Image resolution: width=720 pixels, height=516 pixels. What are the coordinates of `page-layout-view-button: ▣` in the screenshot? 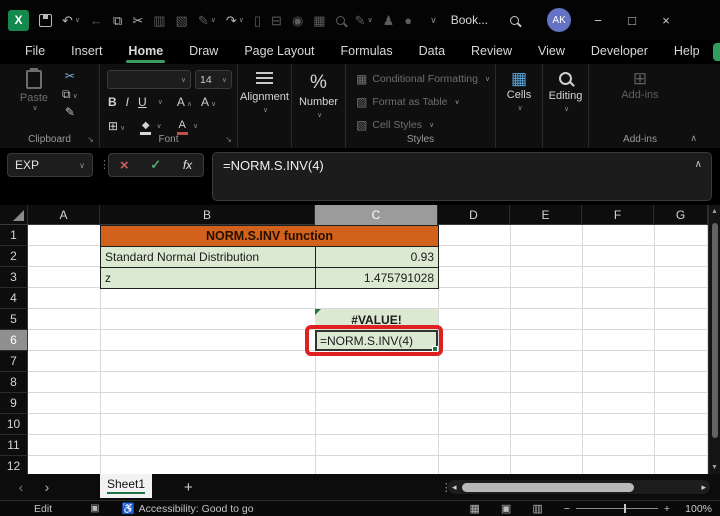 It's located at (506, 508).